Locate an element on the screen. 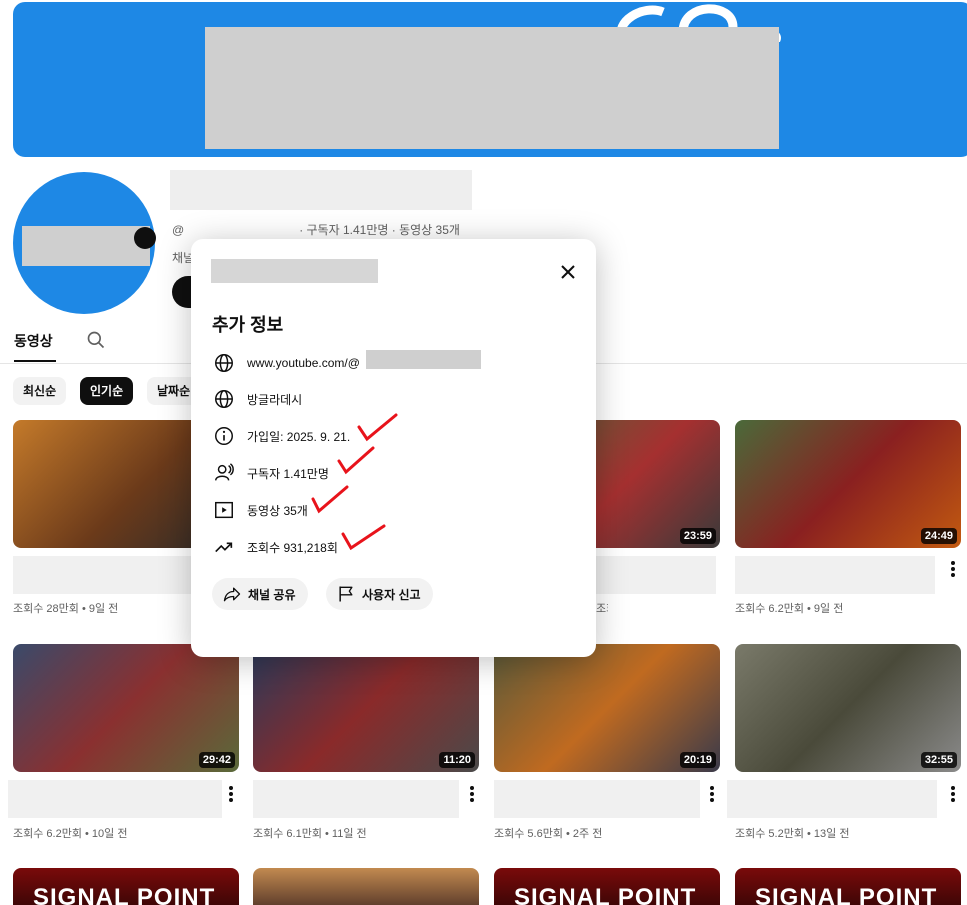 This screenshot has width=967, height=905. tab-videos: 동영상 is located at coordinates (33, 341).